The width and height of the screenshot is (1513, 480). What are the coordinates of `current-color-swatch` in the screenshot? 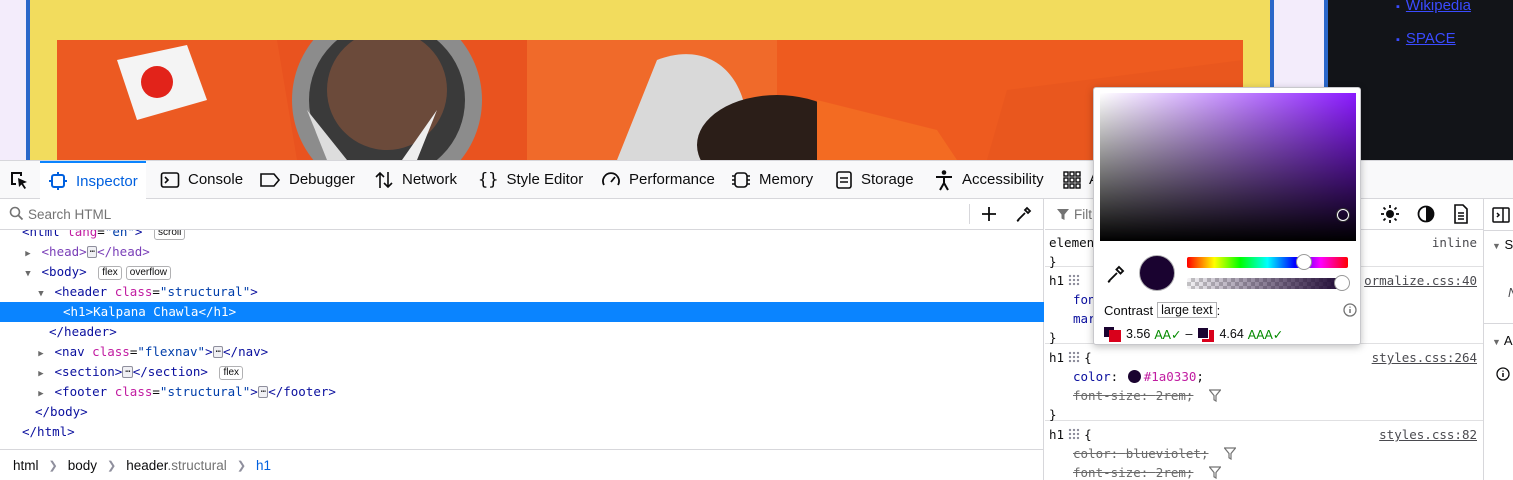 It's located at (1157, 273).